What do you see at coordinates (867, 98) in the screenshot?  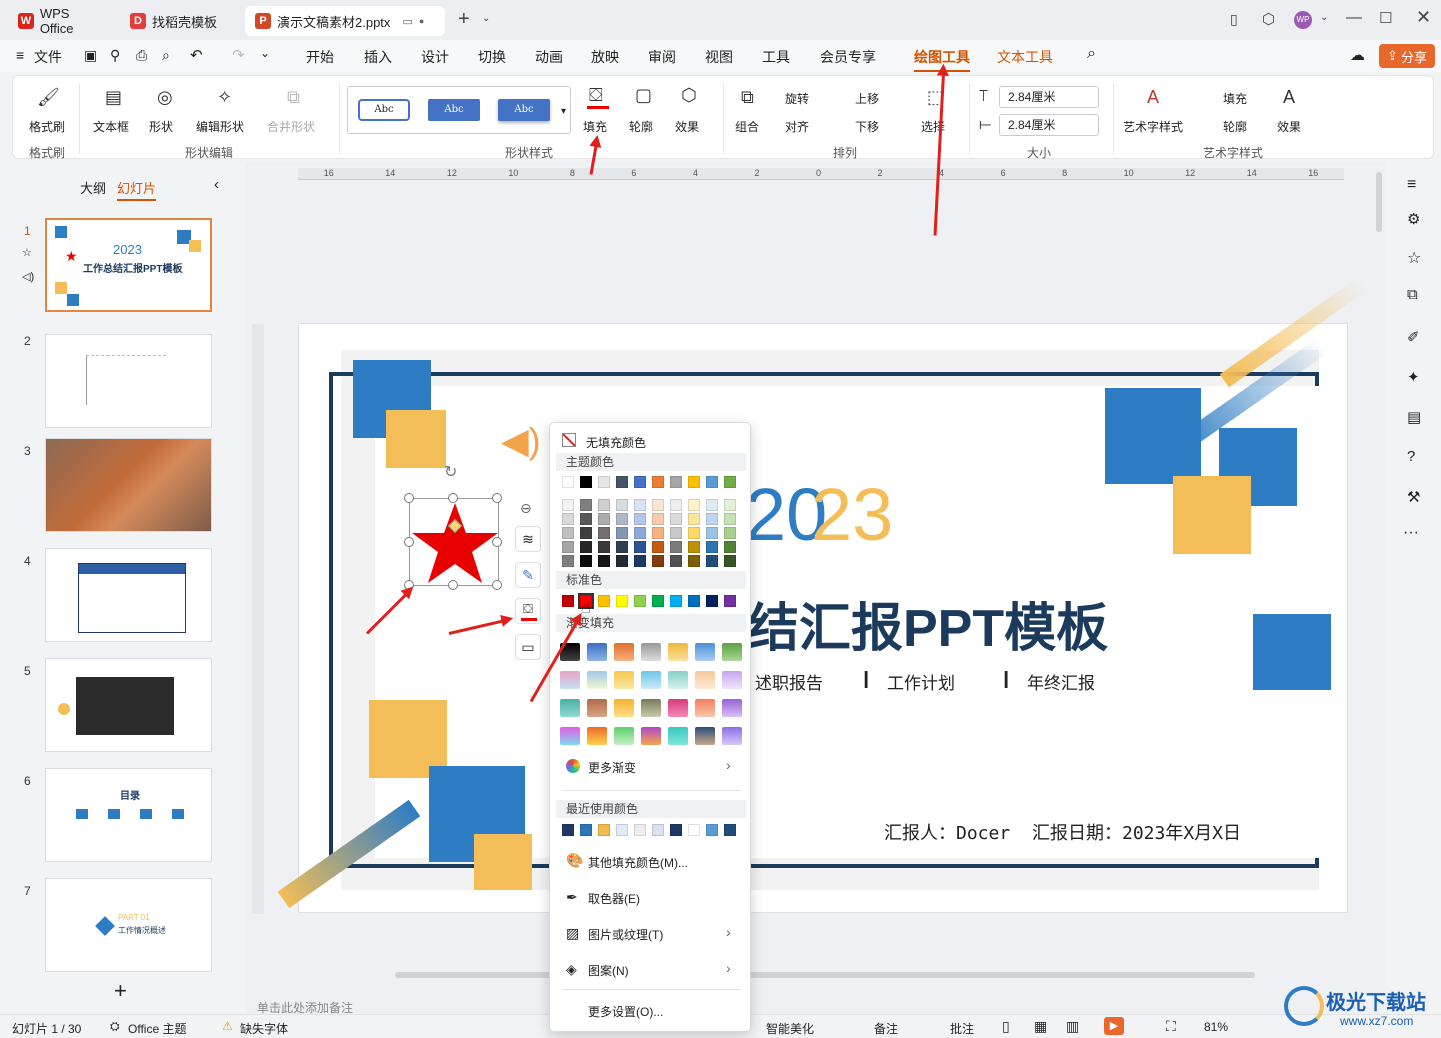 I see `bring-forward-button: 上移` at bounding box center [867, 98].